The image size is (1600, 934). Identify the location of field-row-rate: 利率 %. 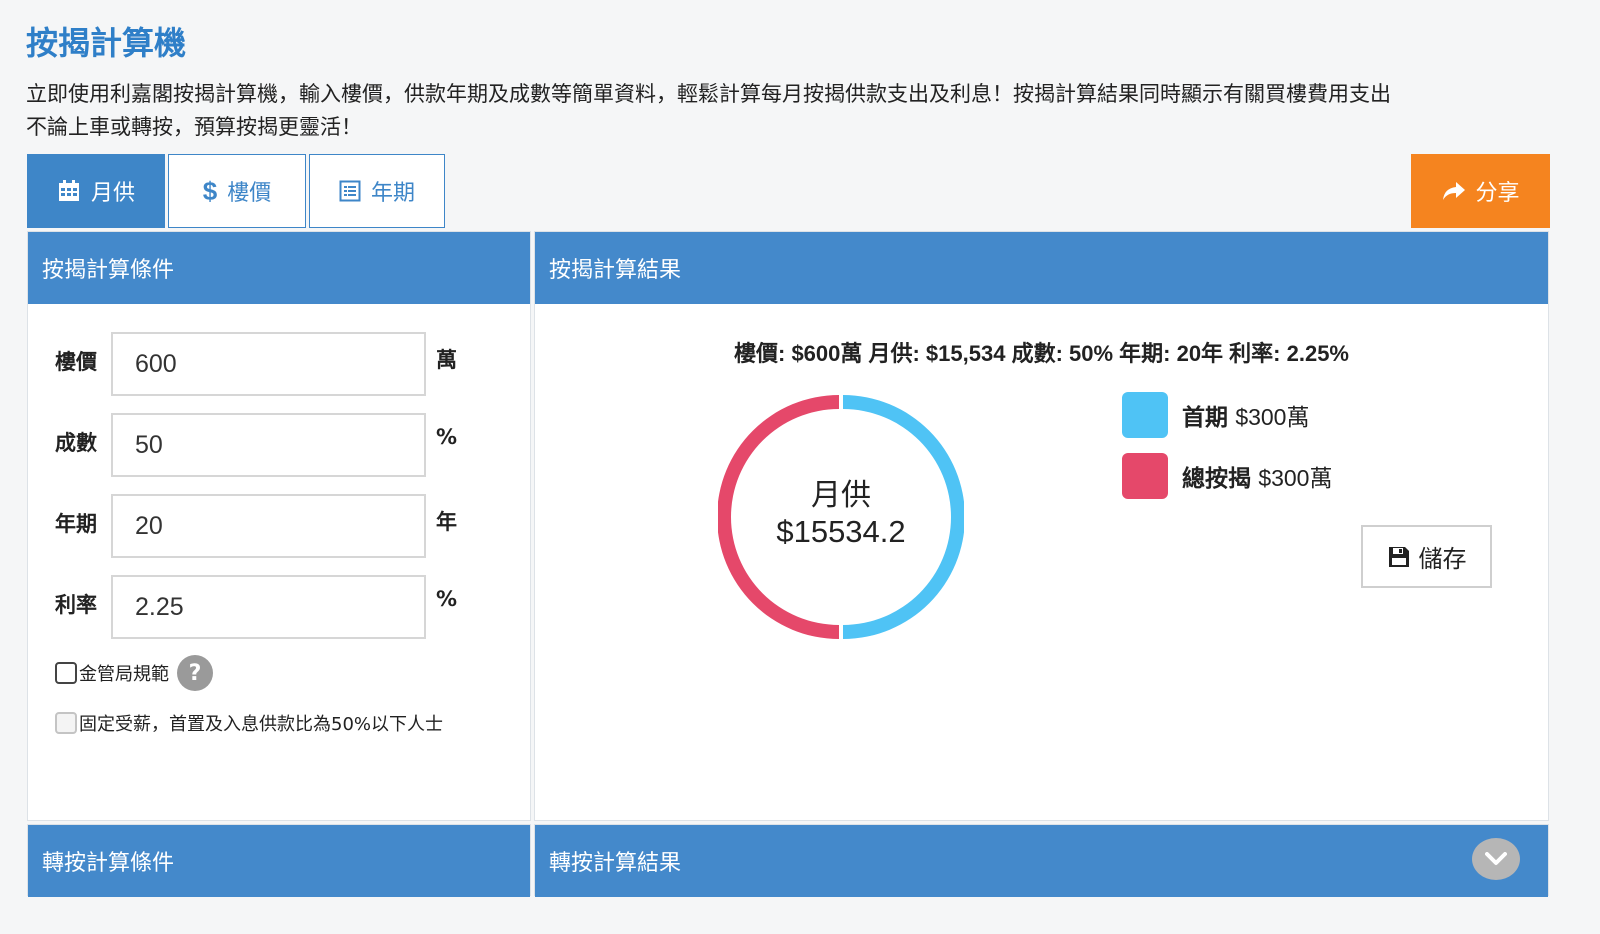
(256, 607).